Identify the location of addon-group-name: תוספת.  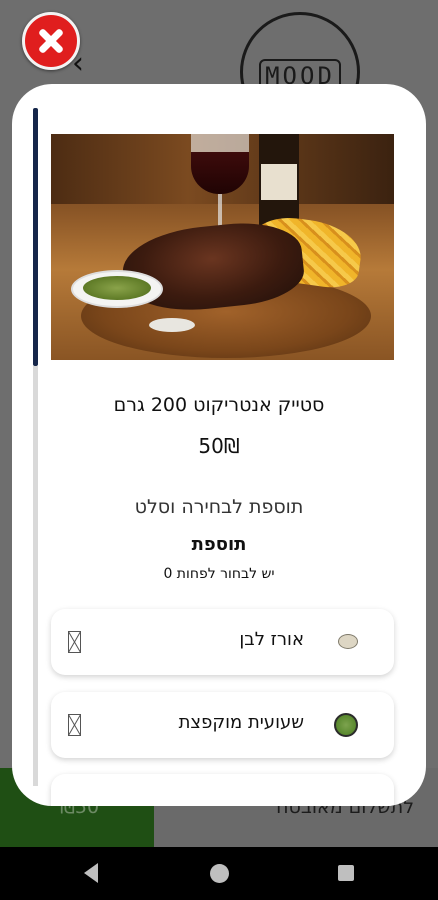
(219, 544).